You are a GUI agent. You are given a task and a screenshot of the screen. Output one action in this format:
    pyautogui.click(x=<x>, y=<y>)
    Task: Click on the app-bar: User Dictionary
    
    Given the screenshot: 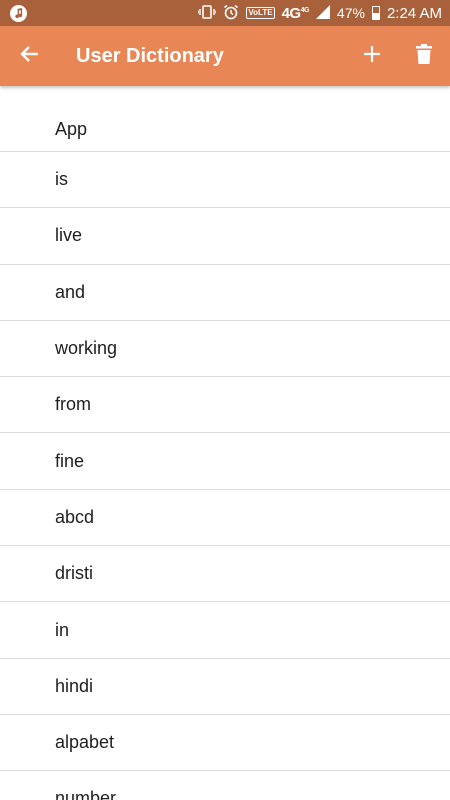 What is the action you would take?
    pyautogui.click(x=225, y=56)
    